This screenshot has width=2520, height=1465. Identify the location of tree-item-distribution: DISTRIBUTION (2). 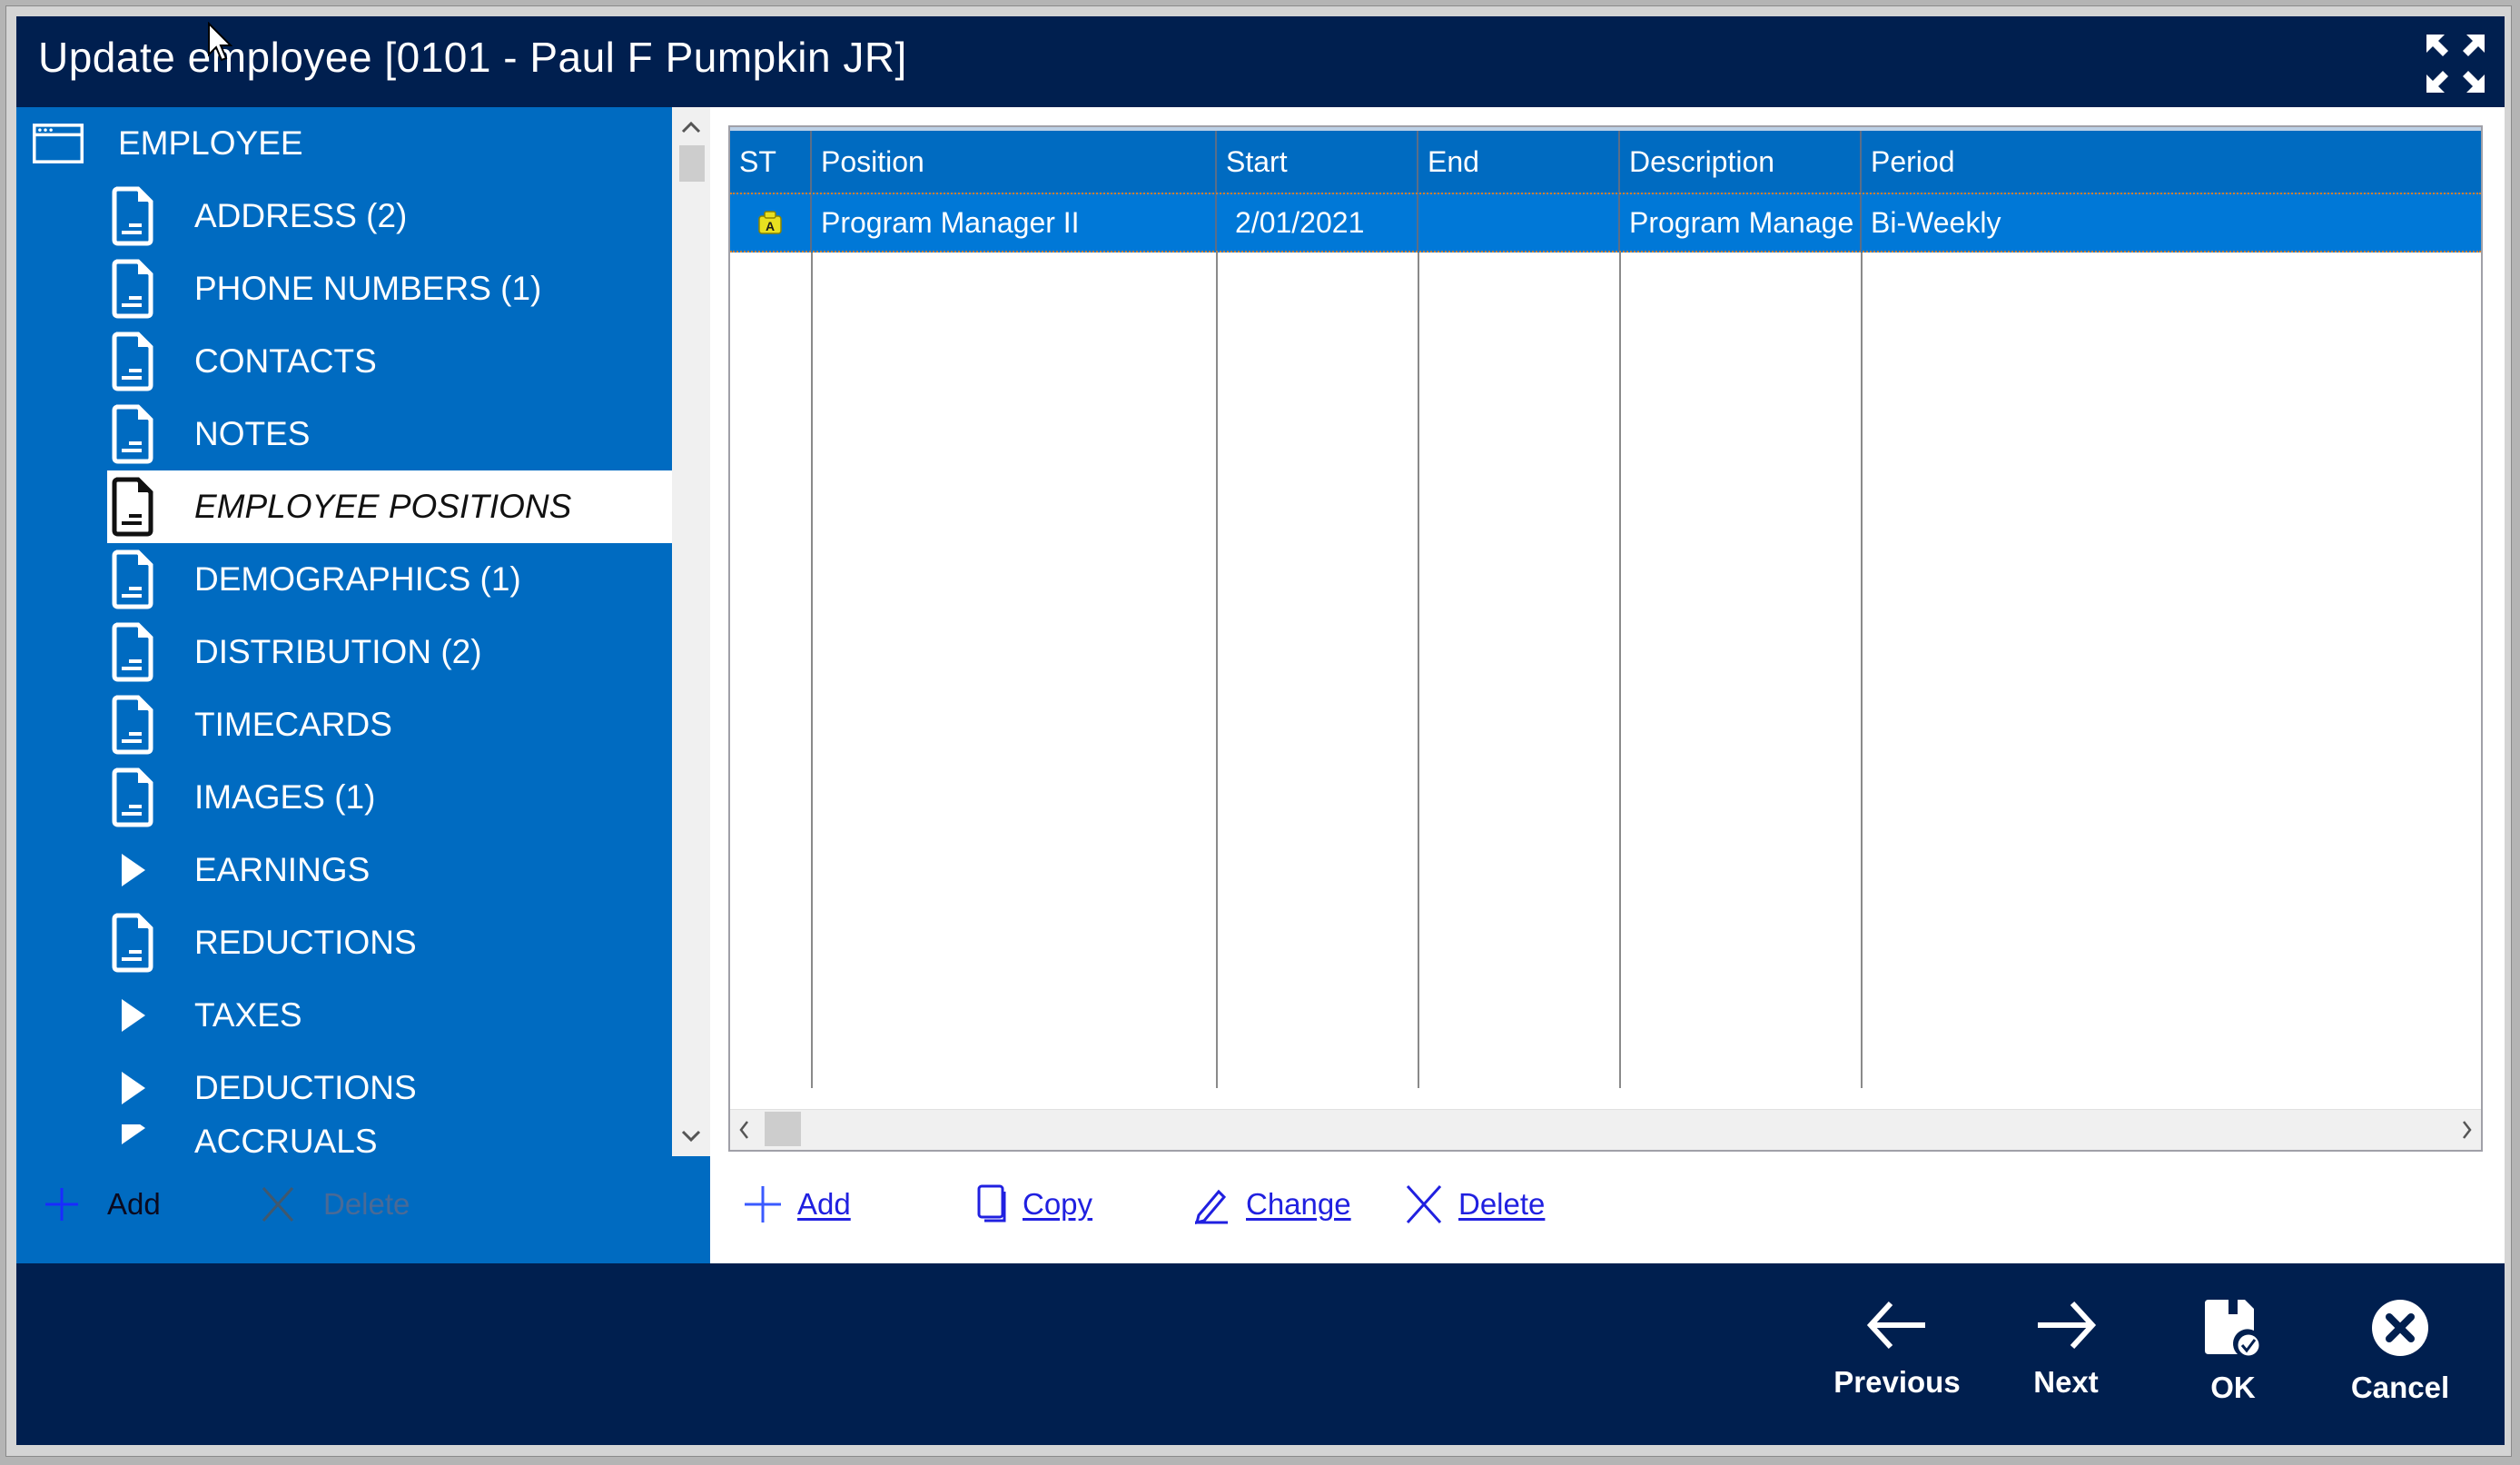
(389, 652).